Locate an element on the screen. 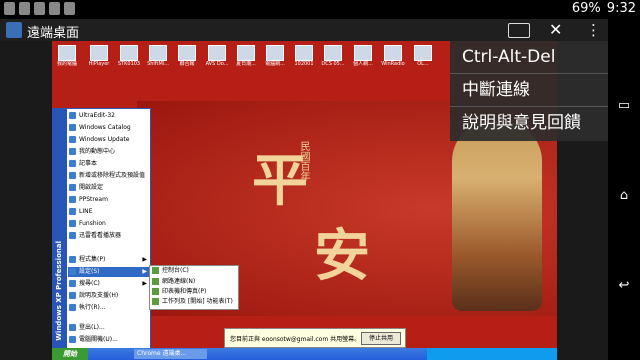 This screenshot has width=640, height=360. menu-item-disconnect: 中斷連線 is located at coordinates (529, 90).